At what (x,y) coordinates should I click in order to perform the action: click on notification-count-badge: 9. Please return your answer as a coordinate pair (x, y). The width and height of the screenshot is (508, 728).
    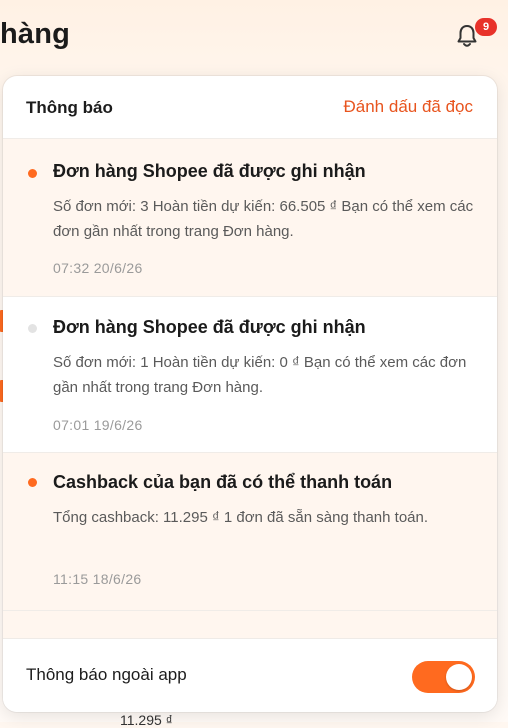
    Looking at the image, I should click on (486, 27).